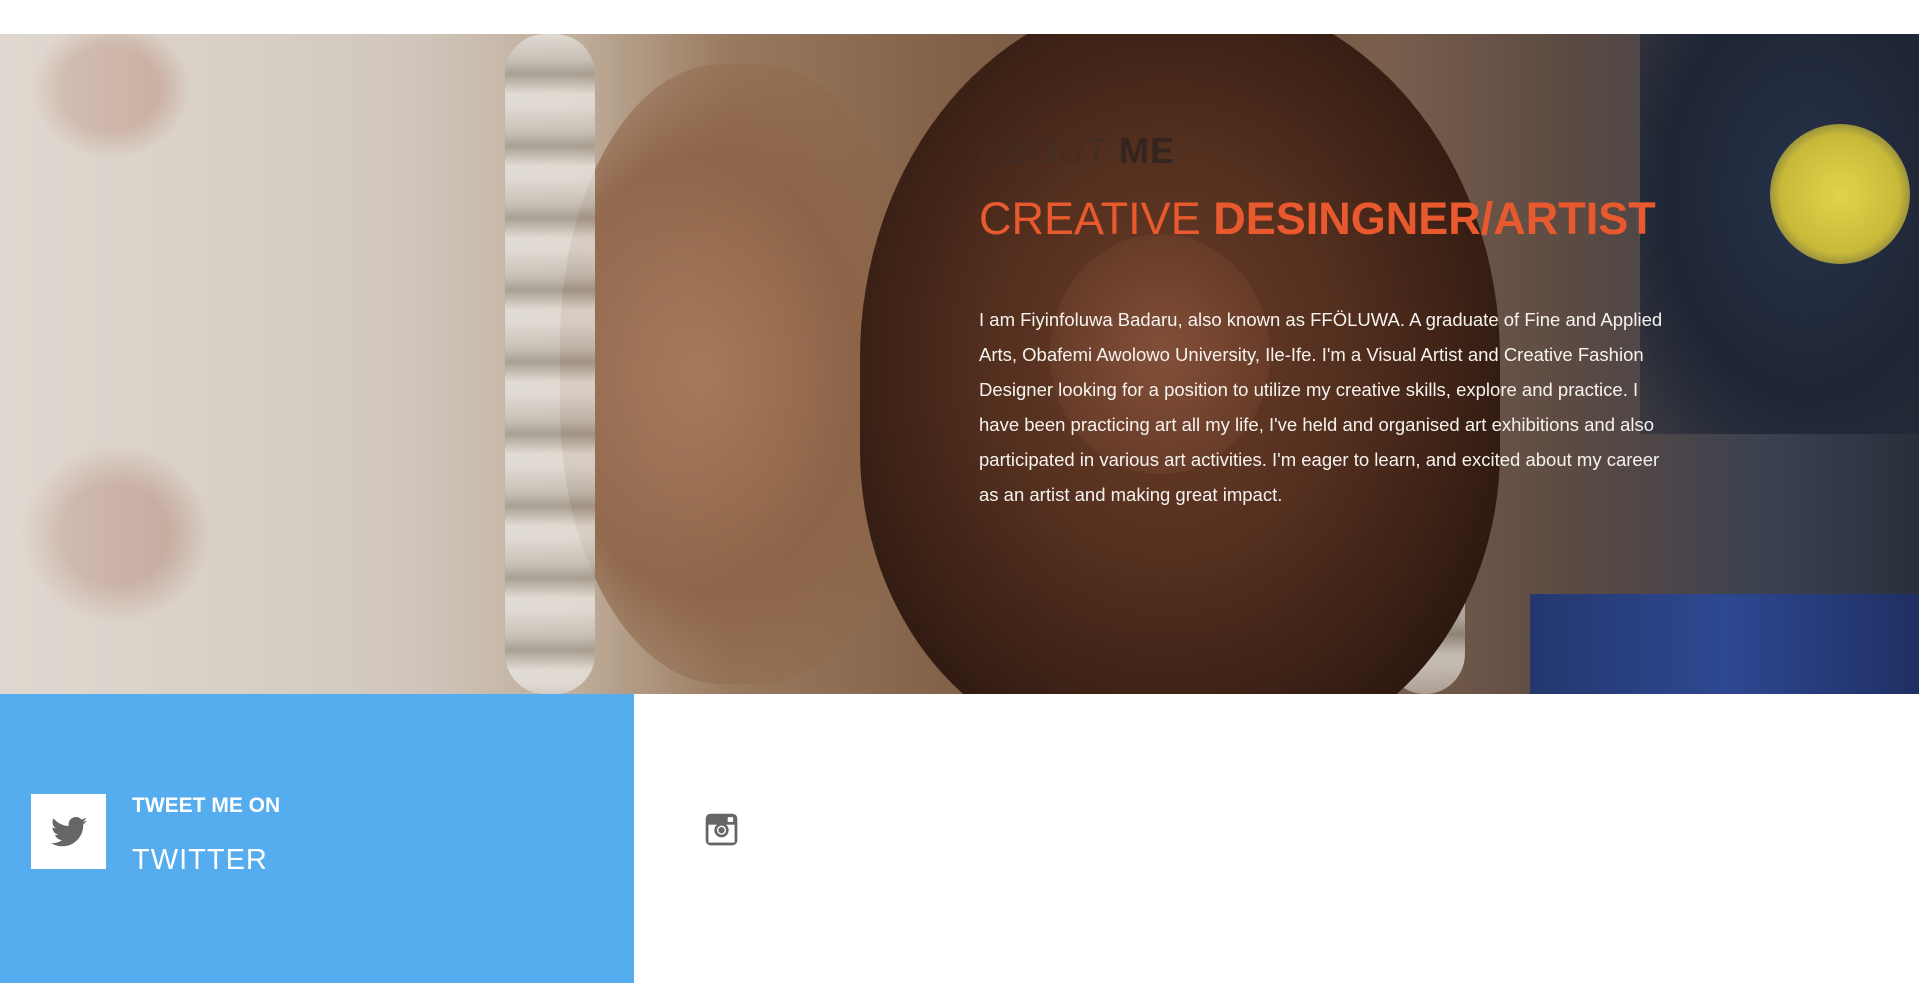 The image size is (1919, 983). What do you see at coordinates (550, 364) in the screenshot?
I see `hero-background-cans-left` at bounding box center [550, 364].